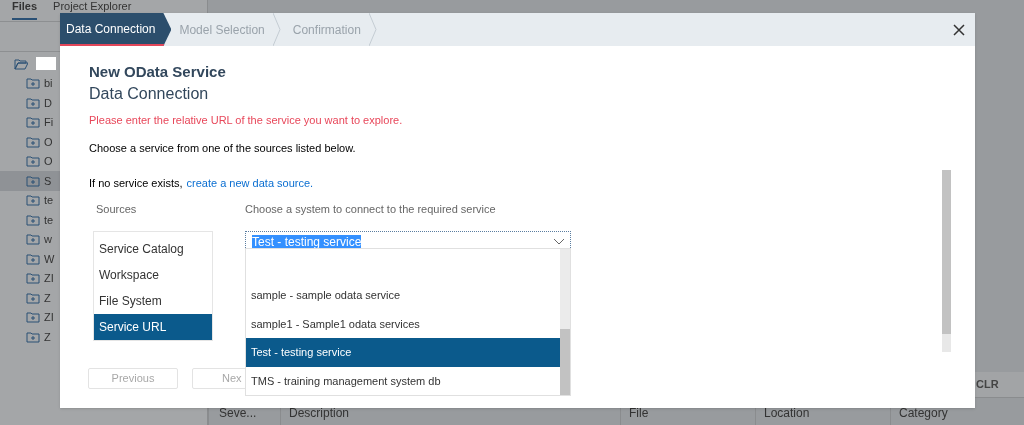  What do you see at coordinates (246, 120) in the screenshot?
I see `error-message: Please enter the relative URL of the service you want to explore.` at bounding box center [246, 120].